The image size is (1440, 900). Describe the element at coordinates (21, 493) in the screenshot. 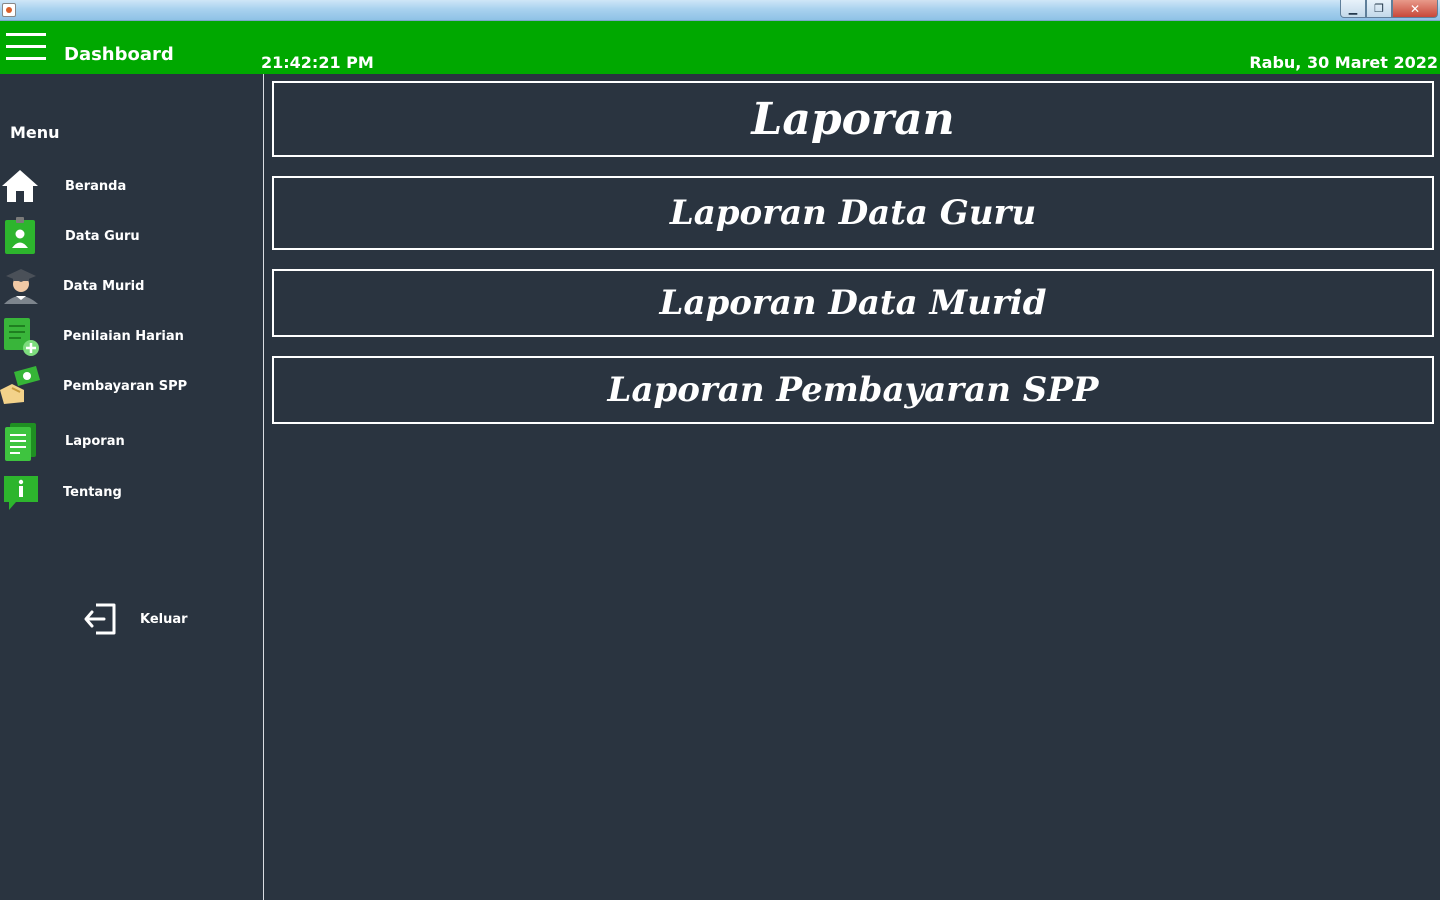

I see `info-icon` at that location.